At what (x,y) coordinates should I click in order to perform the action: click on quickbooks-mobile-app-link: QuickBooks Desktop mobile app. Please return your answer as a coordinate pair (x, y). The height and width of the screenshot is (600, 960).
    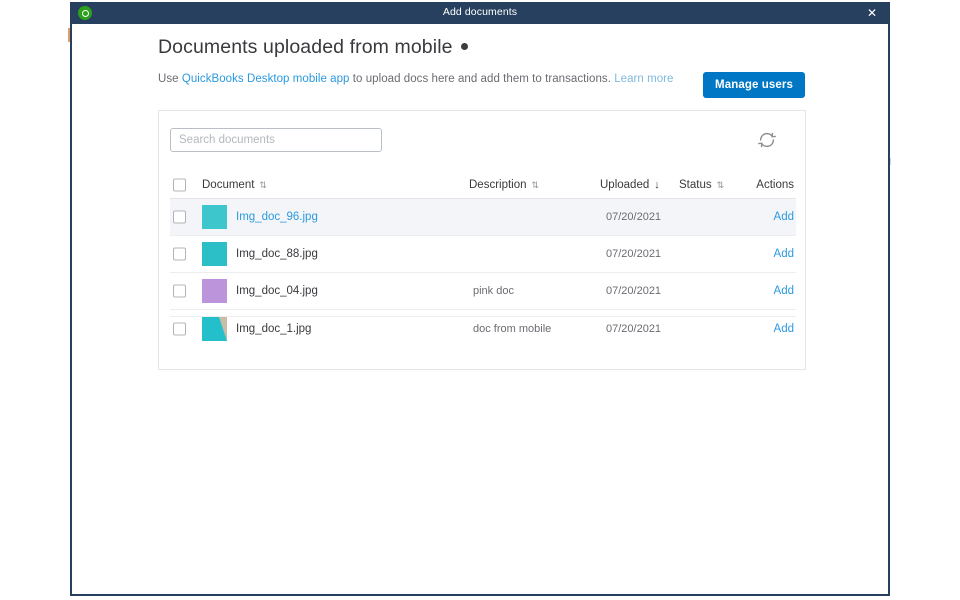
    Looking at the image, I should click on (266, 79).